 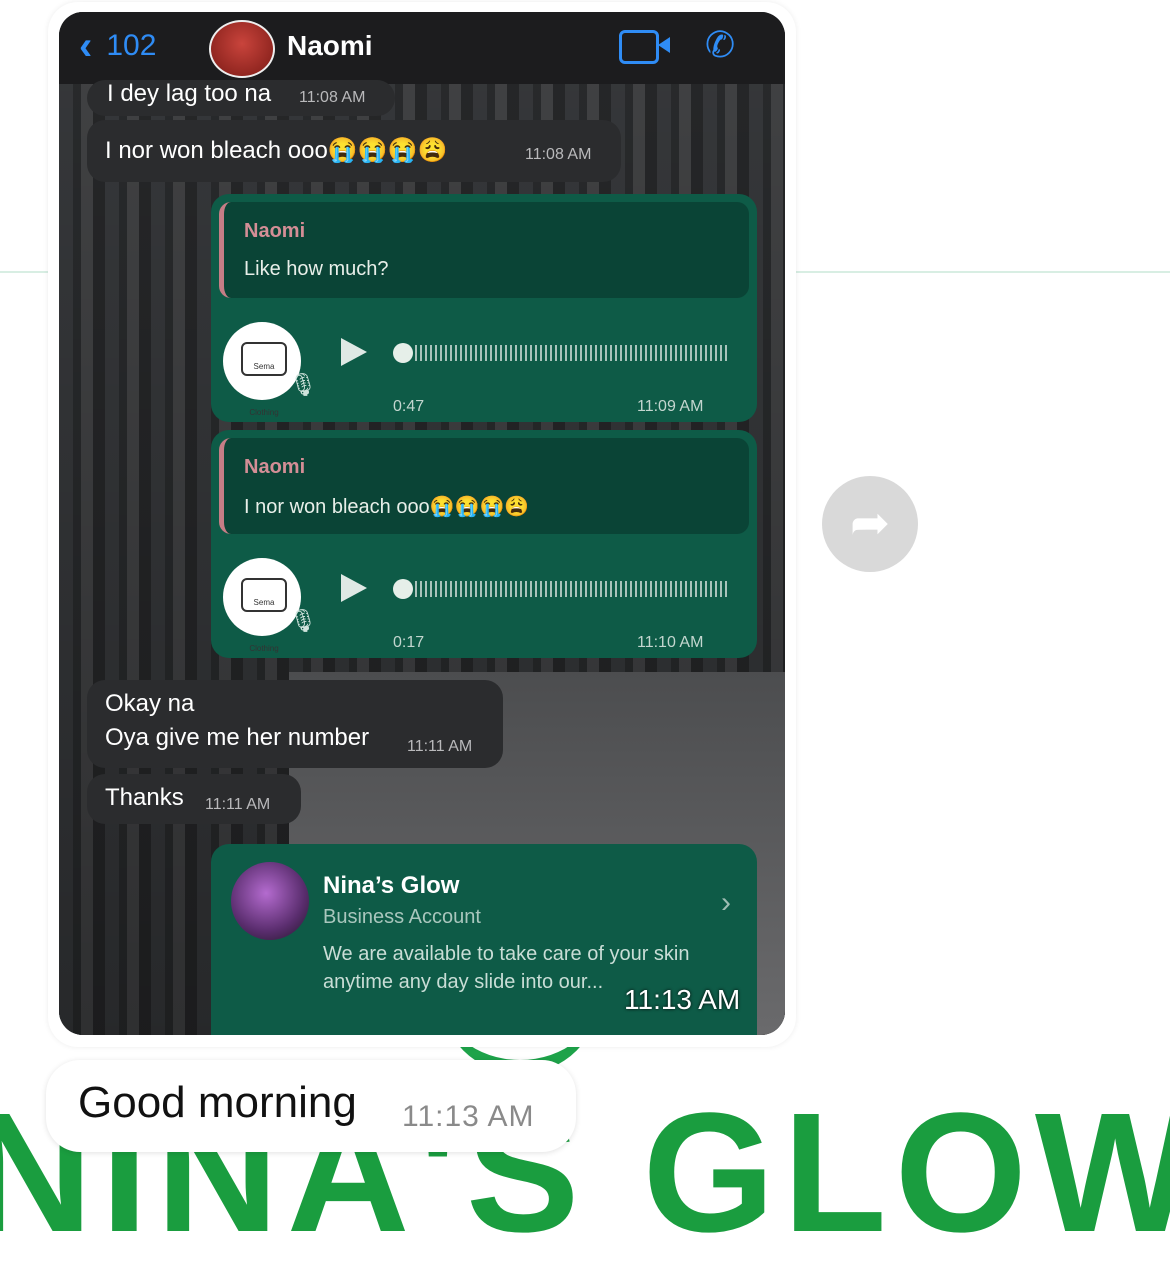 What do you see at coordinates (726, 903) in the screenshot?
I see `chevron-right-icon: ›` at bounding box center [726, 903].